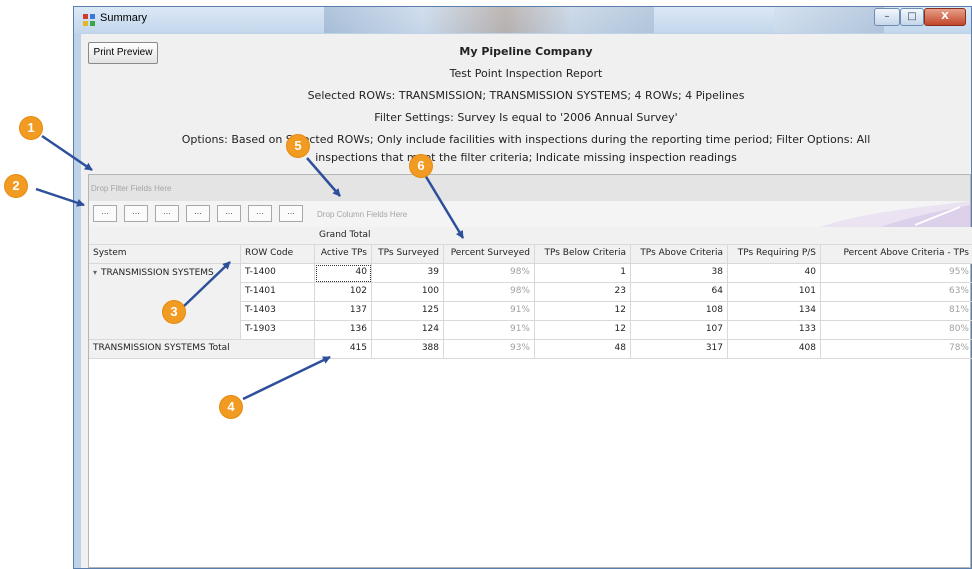 The width and height of the screenshot is (972, 569). Describe the element at coordinates (231, 407) in the screenshot. I see `callout-badge-4: 4` at that location.